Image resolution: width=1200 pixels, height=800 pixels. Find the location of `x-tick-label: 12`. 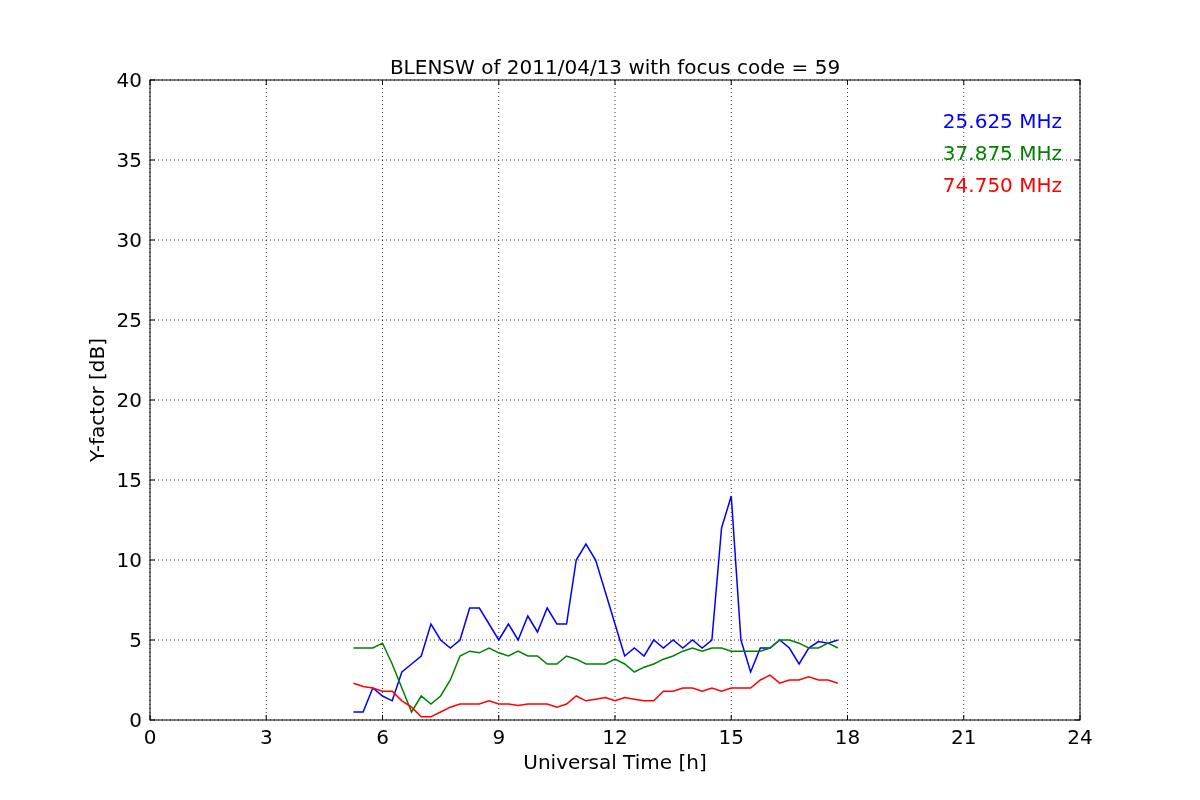

x-tick-label: 12 is located at coordinates (615, 737).